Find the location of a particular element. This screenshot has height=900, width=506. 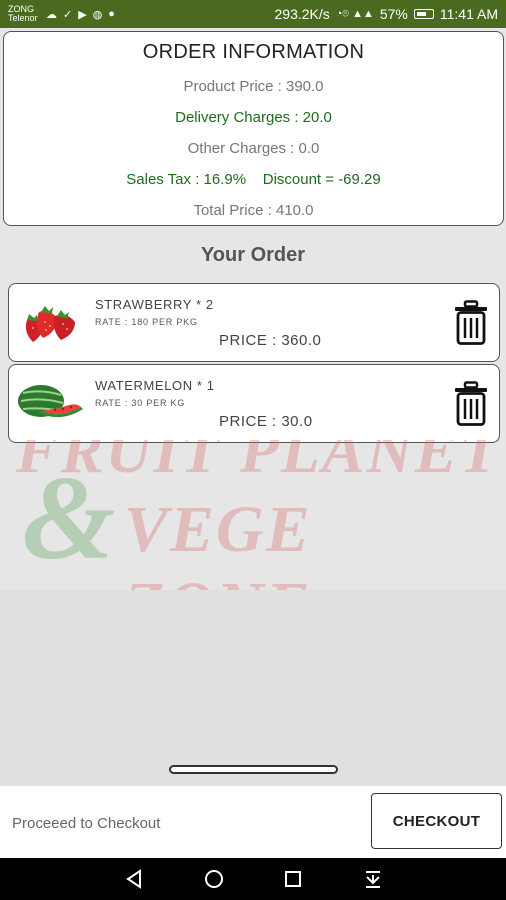

chat-icon: ● is located at coordinates (111, 14).